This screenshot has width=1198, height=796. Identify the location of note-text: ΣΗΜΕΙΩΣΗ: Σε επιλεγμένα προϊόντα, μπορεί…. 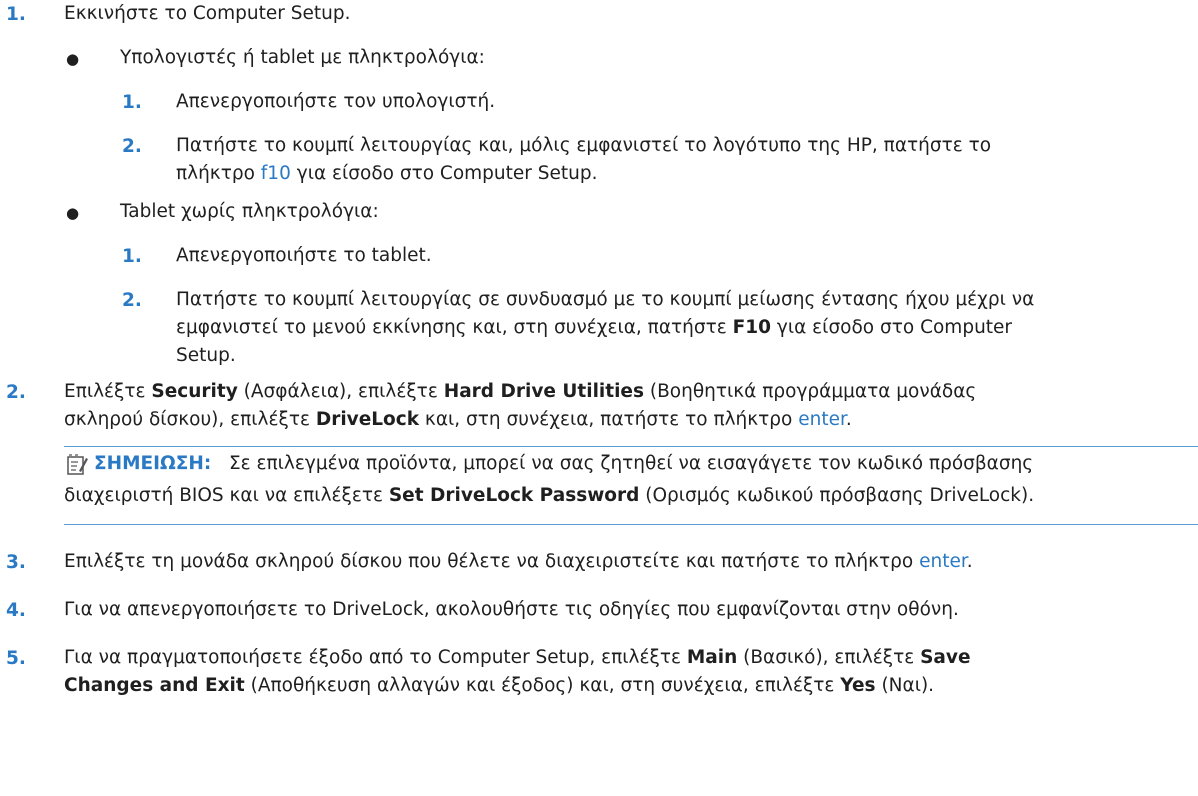
(563, 464).